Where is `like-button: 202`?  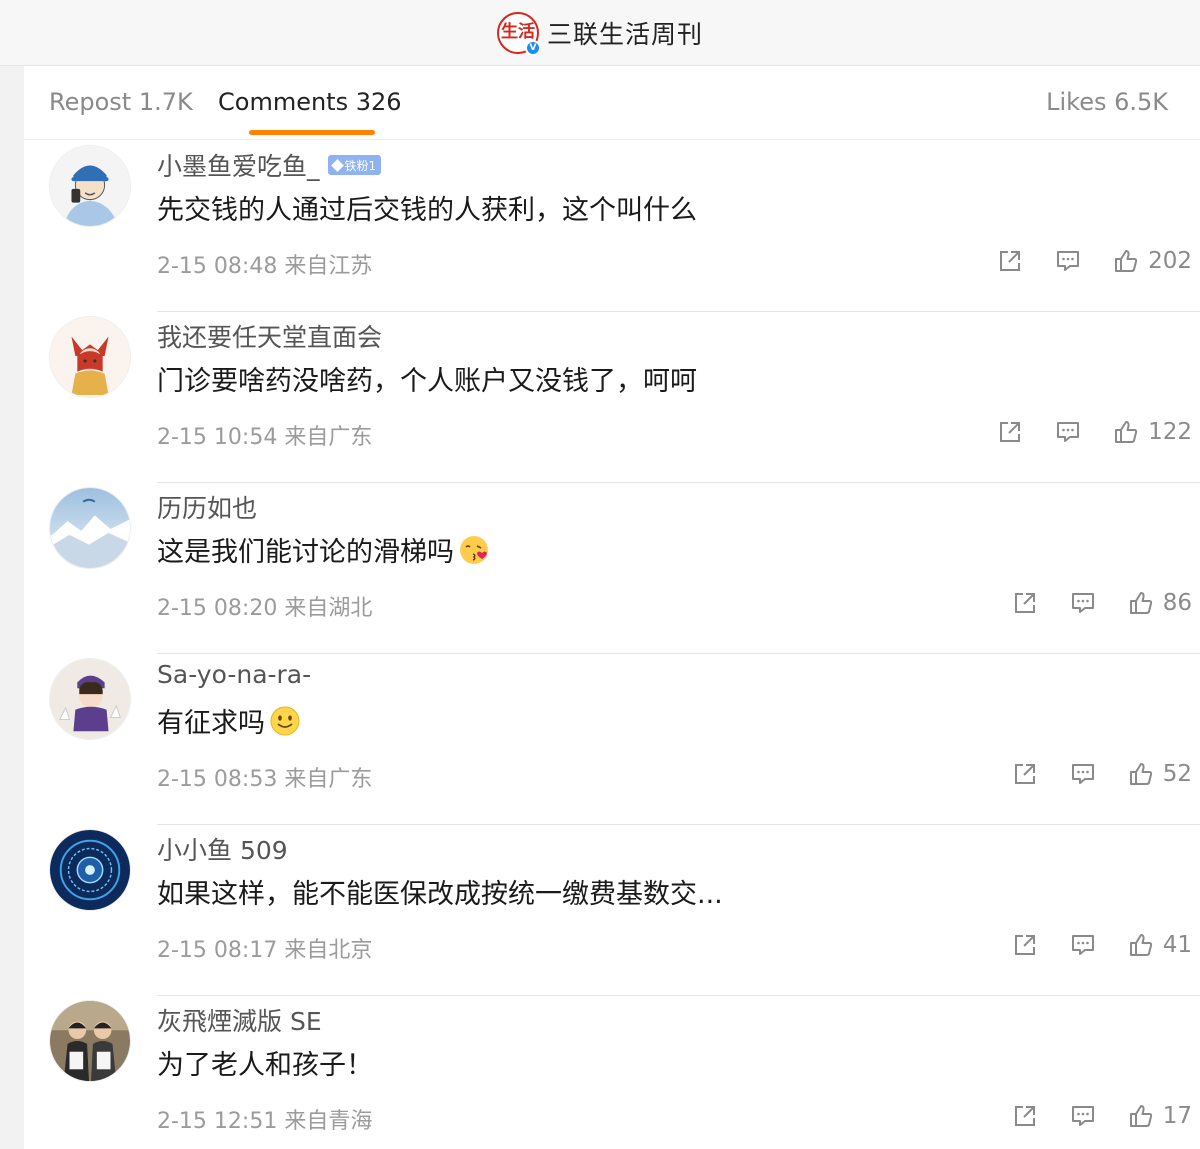 like-button: 202 is located at coordinates (1152, 261).